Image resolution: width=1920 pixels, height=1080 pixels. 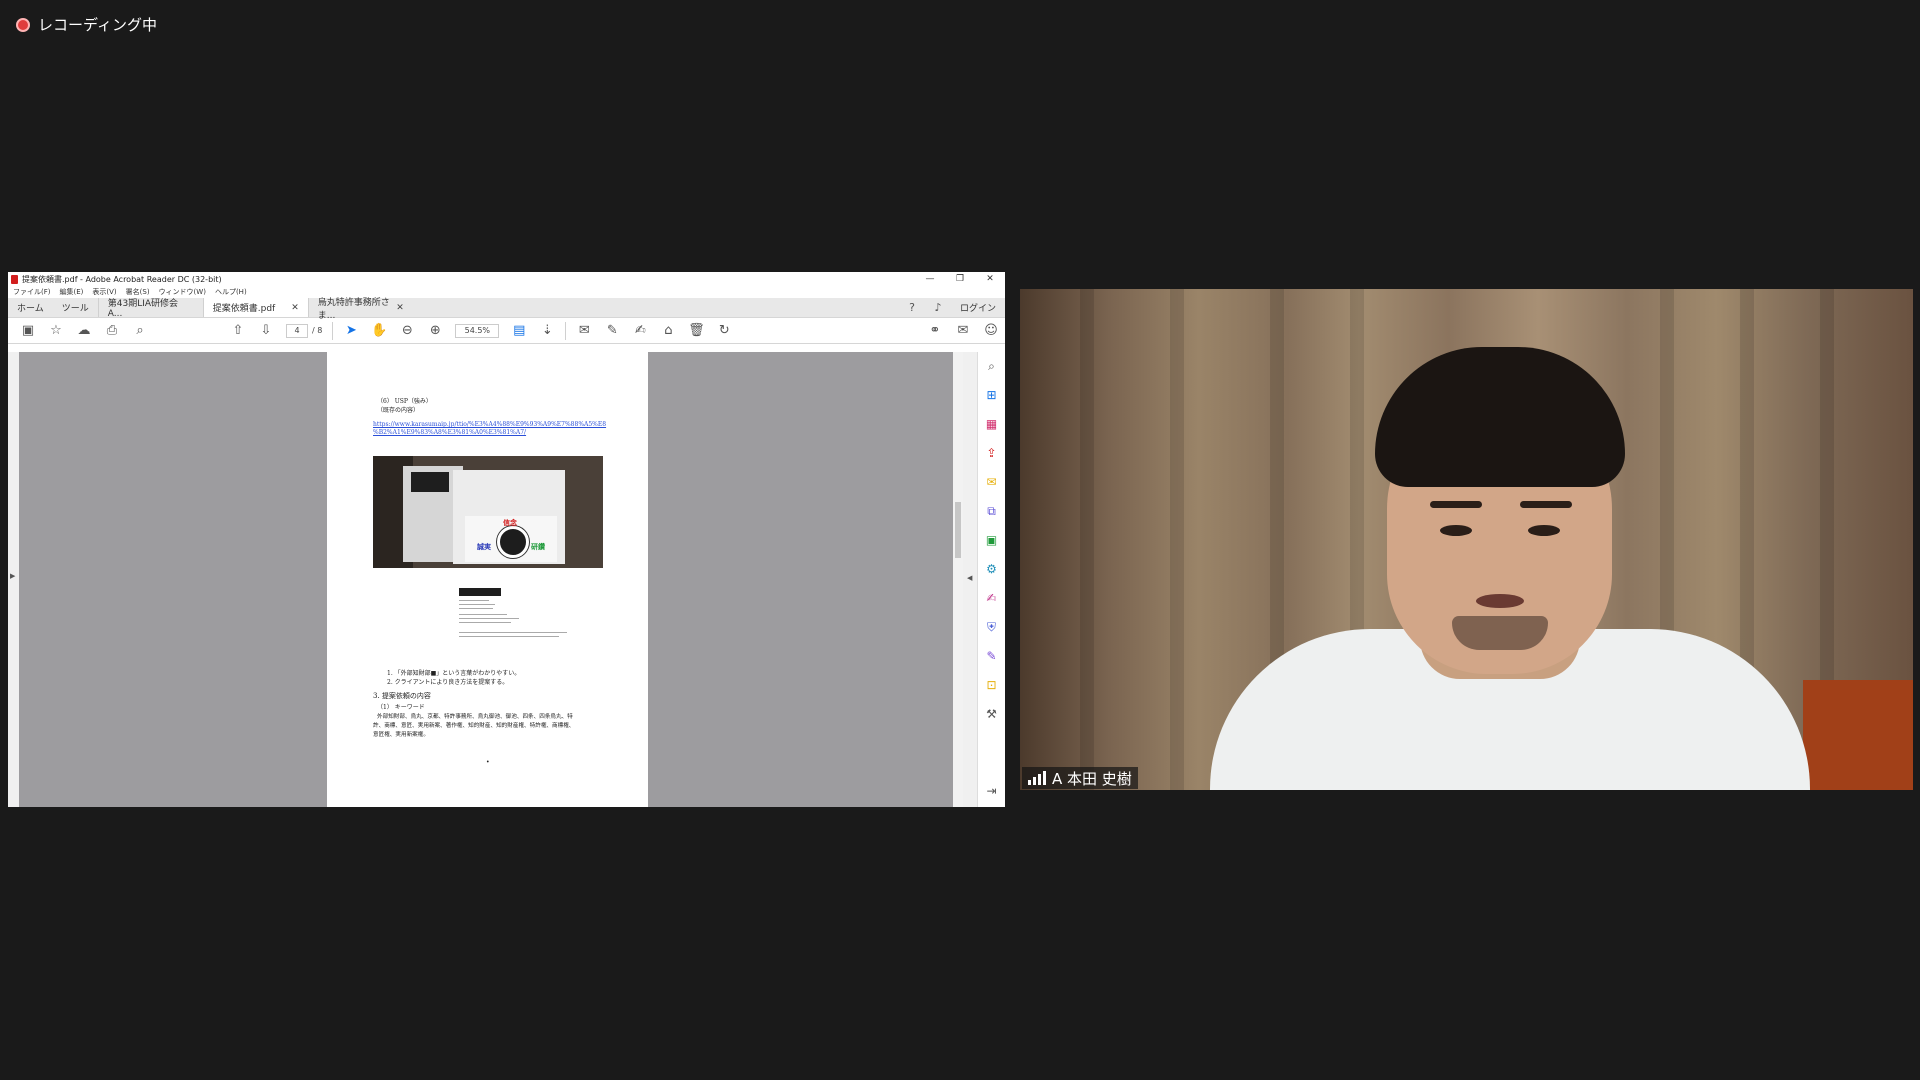 I want to click on left-pane-toggle: ▶, so click(x=13, y=579).